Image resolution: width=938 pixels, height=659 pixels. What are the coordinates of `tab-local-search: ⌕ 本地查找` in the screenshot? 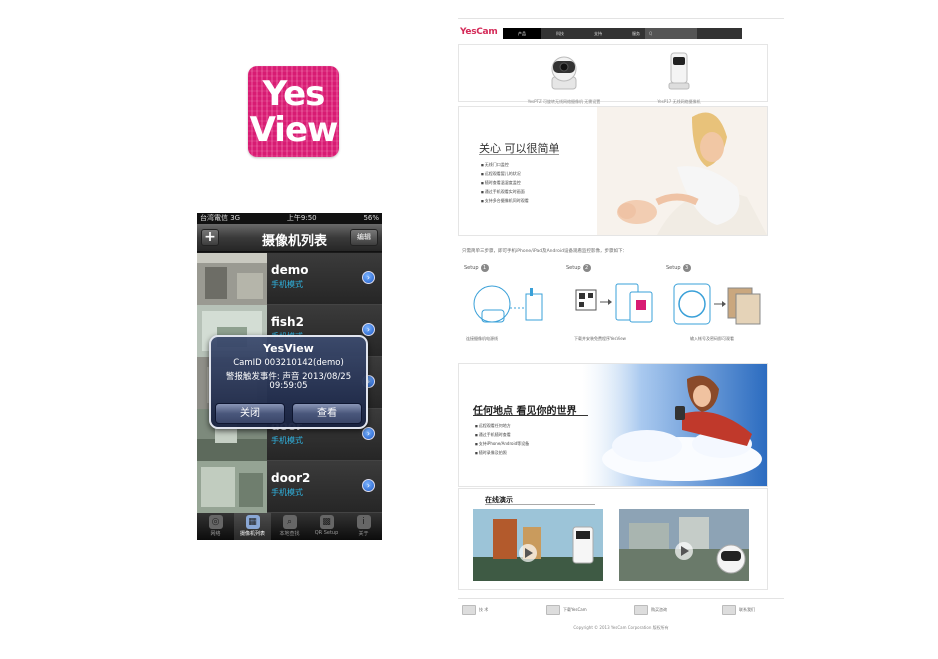 It's located at (289, 526).